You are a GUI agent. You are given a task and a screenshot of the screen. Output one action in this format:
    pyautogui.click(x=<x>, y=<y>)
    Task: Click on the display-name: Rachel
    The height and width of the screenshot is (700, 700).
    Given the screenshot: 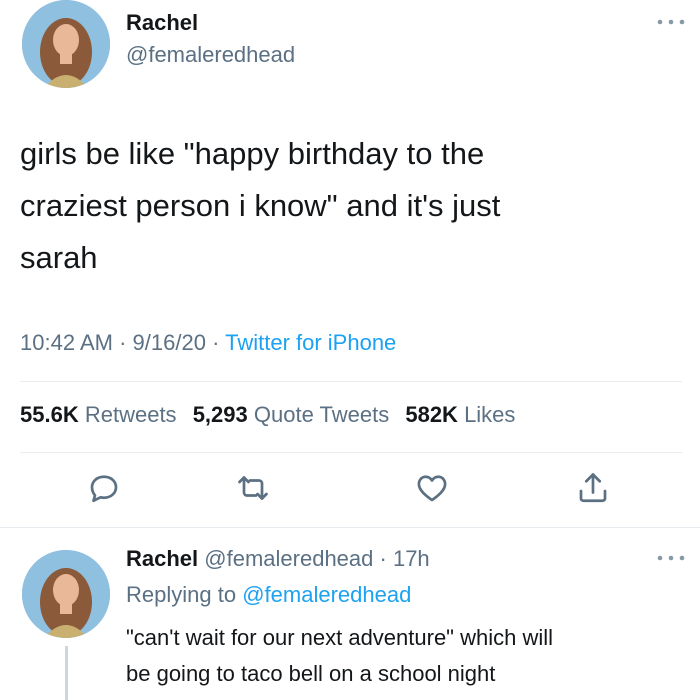 What is the action you would take?
    pyautogui.click(x=162, y=23)
    